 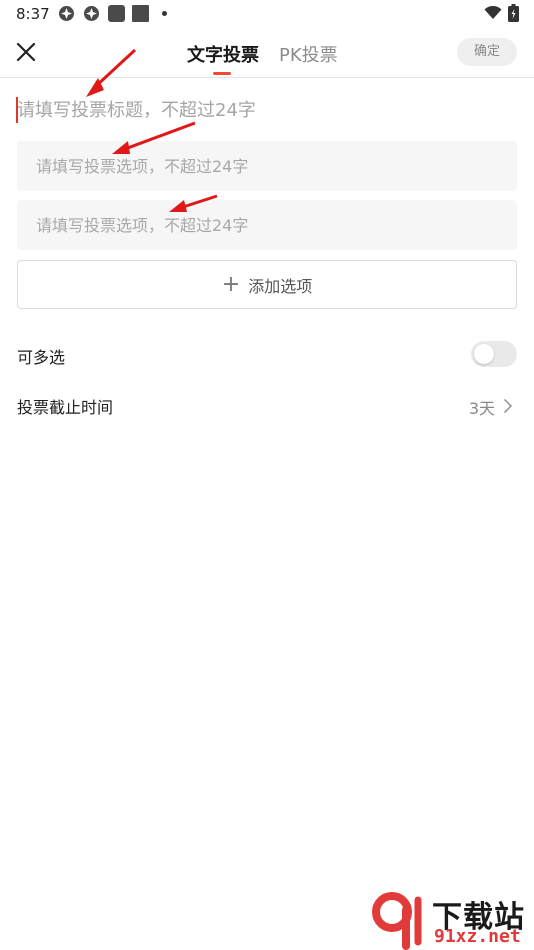 I want to click on multi-select-toggle, so click(x=494, y=354).